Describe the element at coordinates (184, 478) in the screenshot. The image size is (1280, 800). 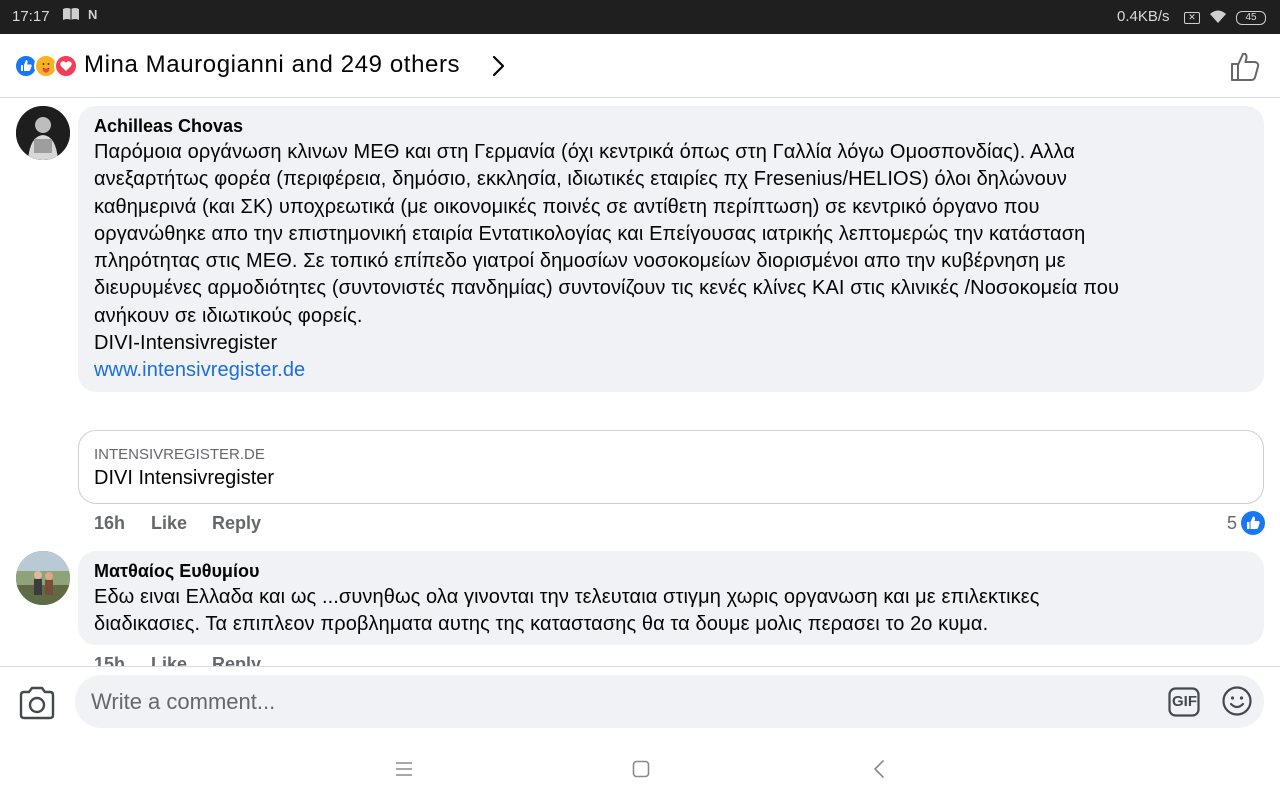
I see `preview-title: DIVI Intensivregister` at that location.